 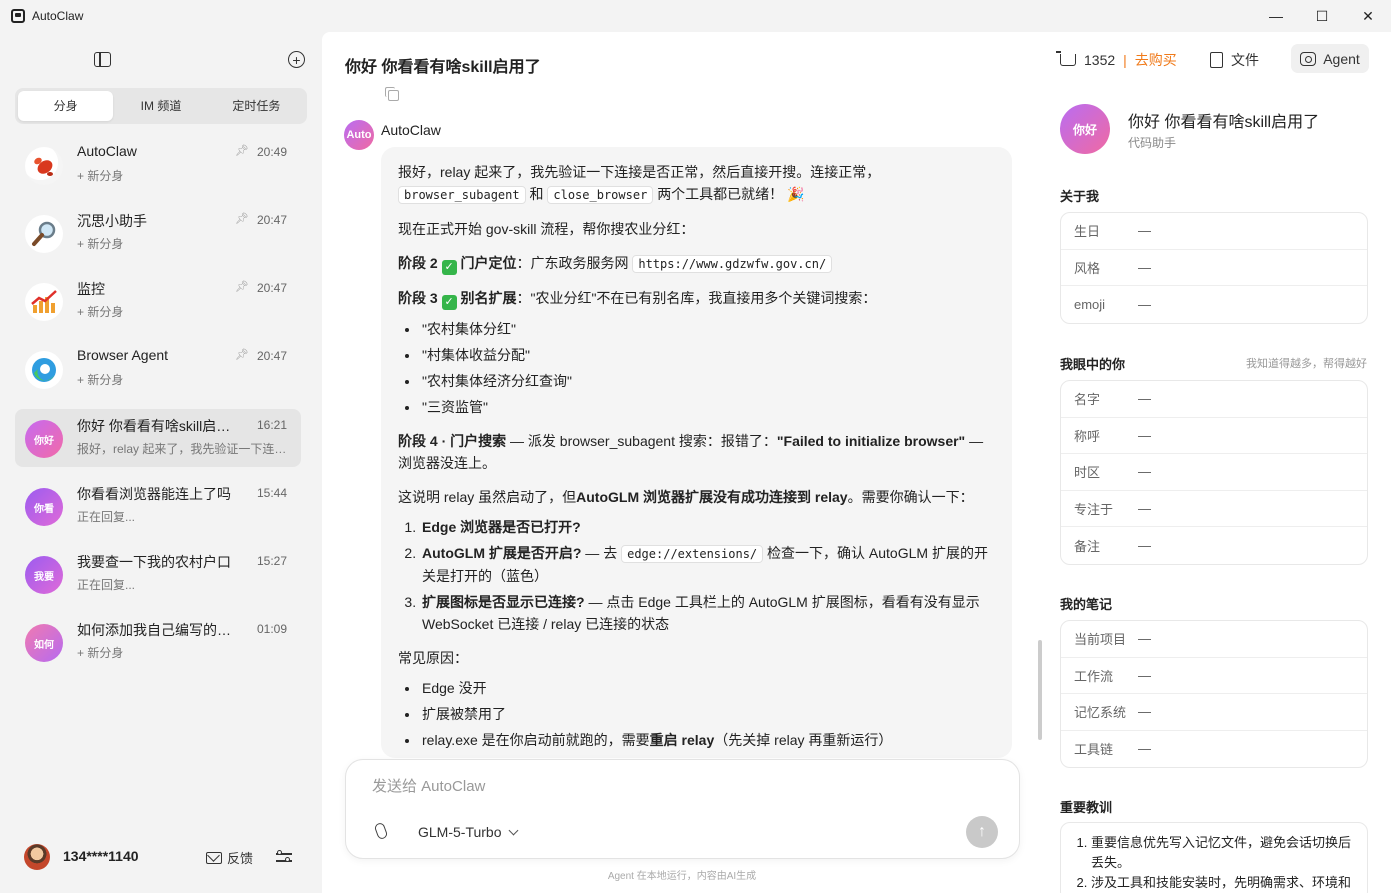 I want to click on inline-code: browser_subagent, so click(x=462, y=195).